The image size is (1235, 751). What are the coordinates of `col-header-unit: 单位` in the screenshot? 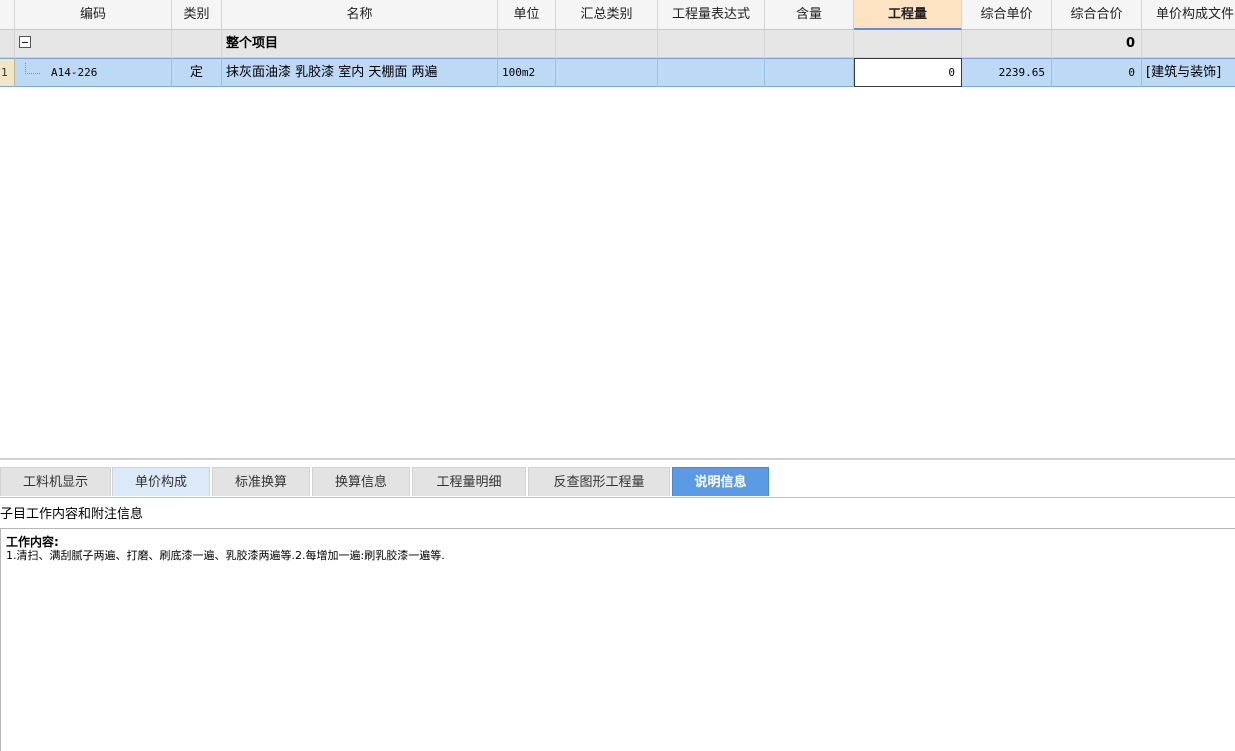 It's located at (527, 15).